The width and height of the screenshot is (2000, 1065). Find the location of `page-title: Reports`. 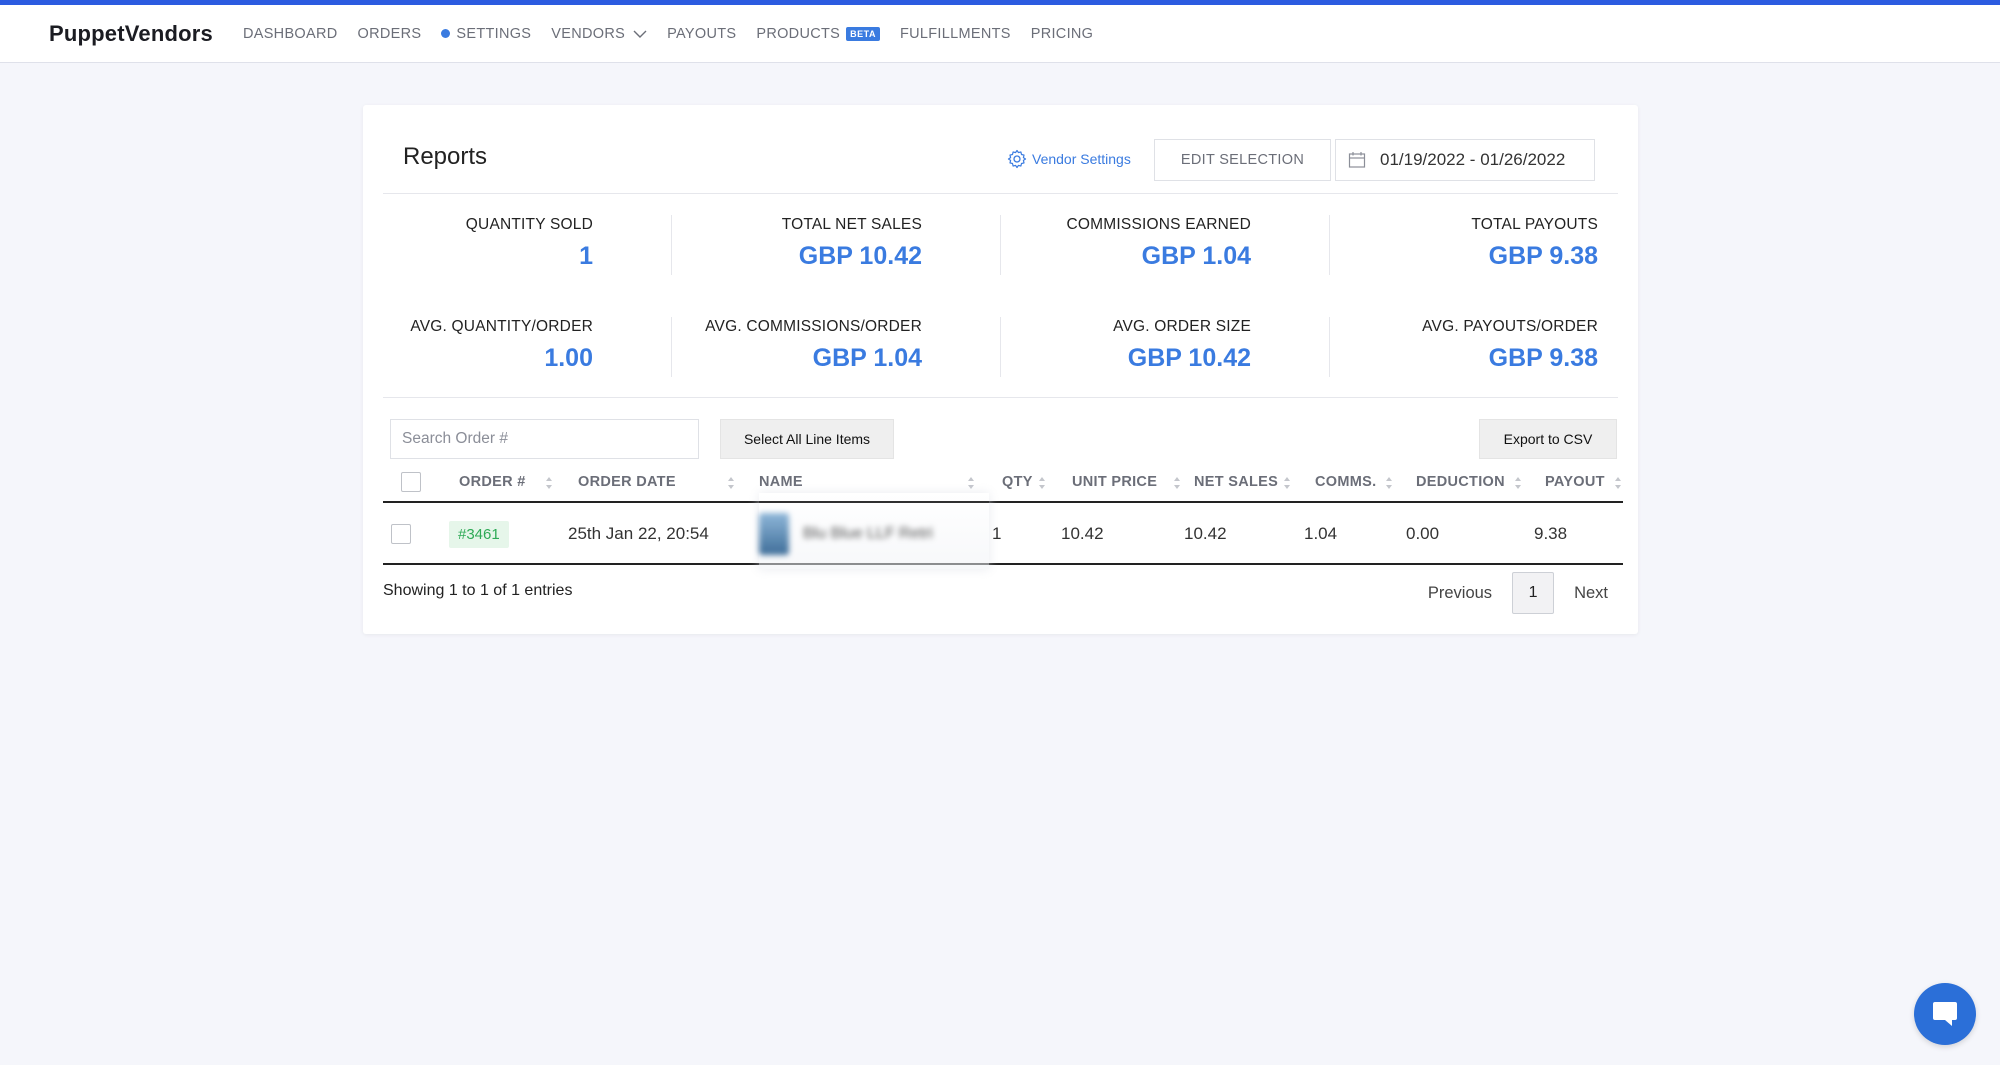

page-title: Reports is located at coordinates (445, 156).